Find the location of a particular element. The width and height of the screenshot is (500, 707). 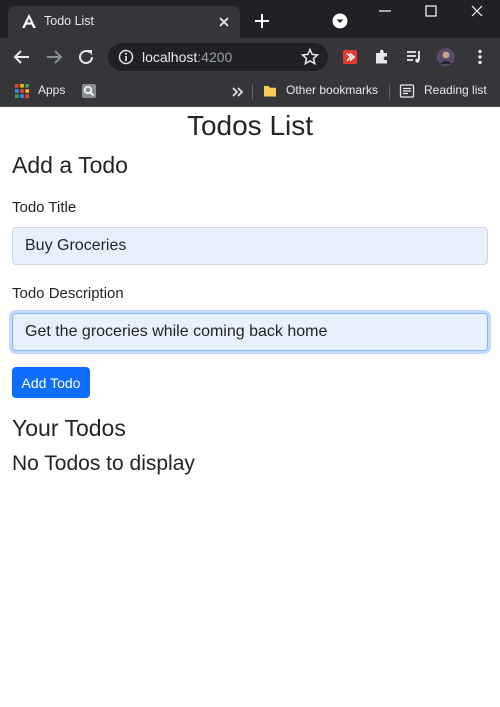

browser-toolbar: localhost:4200 is located at coordinates (250, 57).